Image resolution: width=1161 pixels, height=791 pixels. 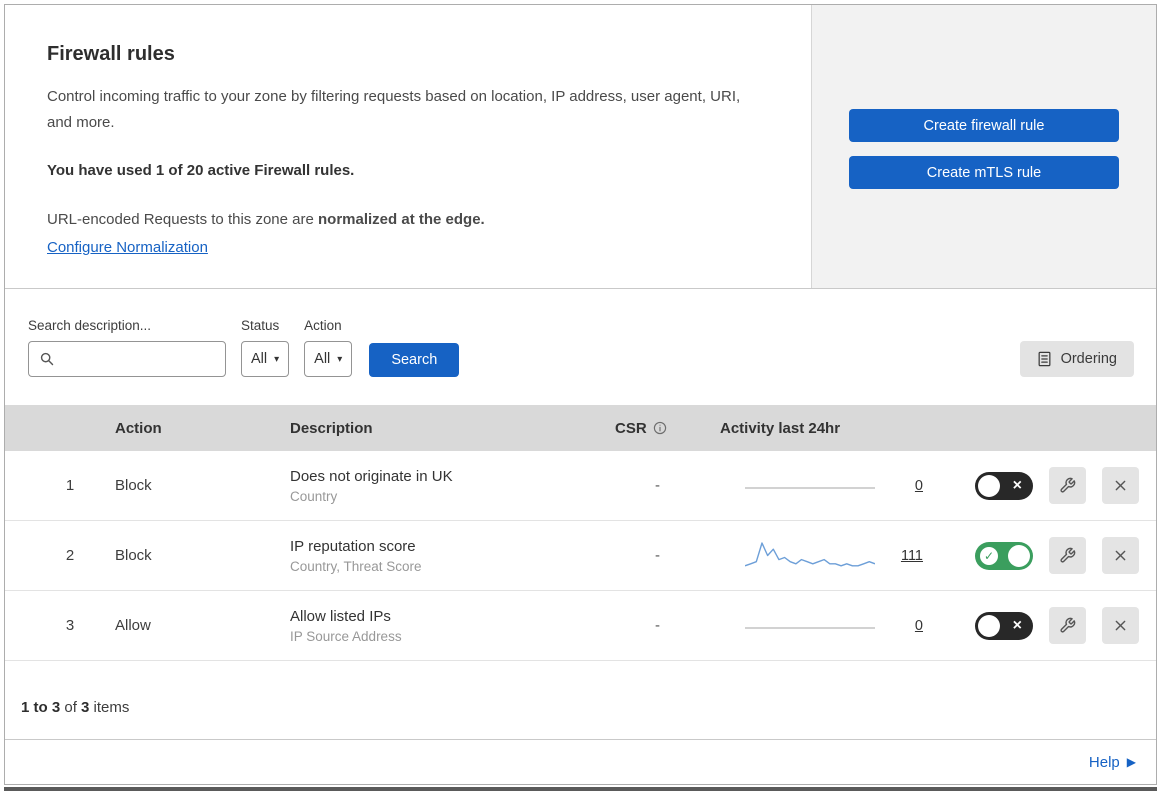 What do you see at coordinates (260, 325) in the screenshot?
I see `status-filter-label: Status` at bounding box center [260, 325].